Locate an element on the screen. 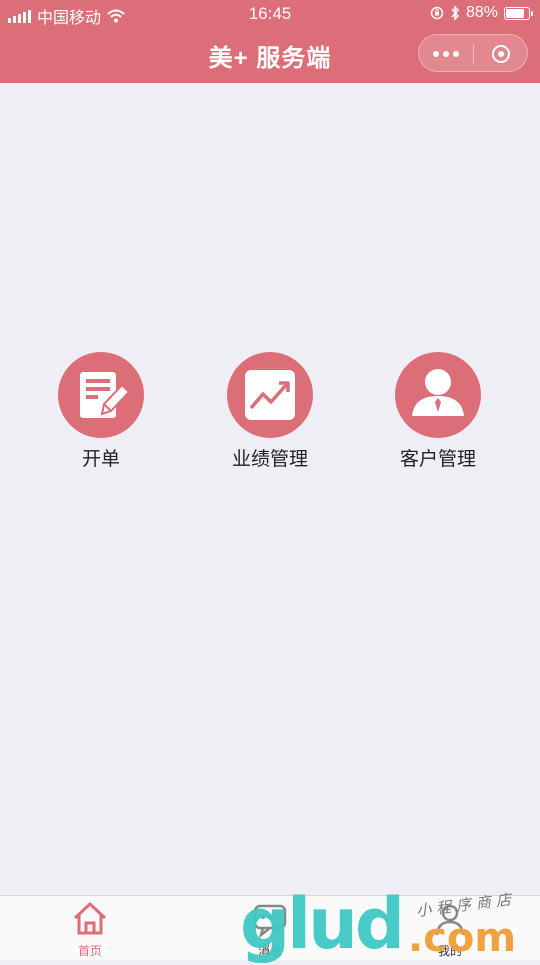 The width and height of the screenshot is (540, 965). watermark-logo: glud 小程序商店 .com is located at coordinates (390, 924).